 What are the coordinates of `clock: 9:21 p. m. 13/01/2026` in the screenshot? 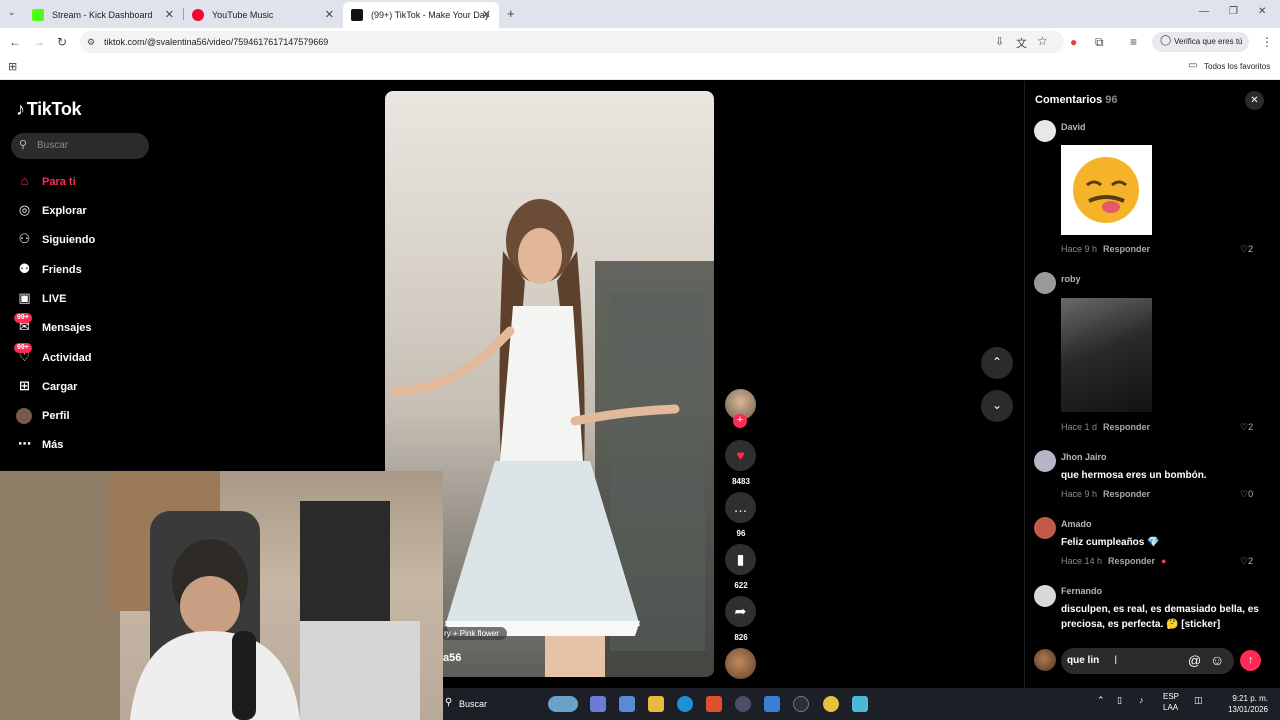 It's located at (1241, 704).